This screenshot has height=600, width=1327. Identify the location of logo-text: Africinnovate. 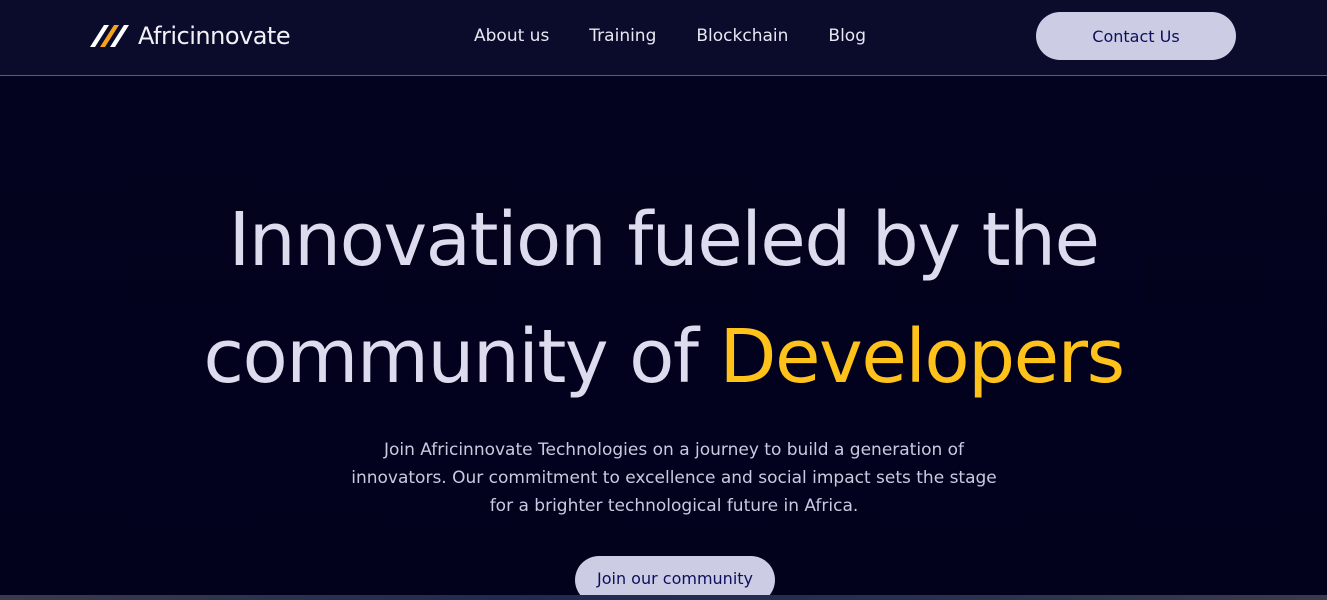
(214, 36).